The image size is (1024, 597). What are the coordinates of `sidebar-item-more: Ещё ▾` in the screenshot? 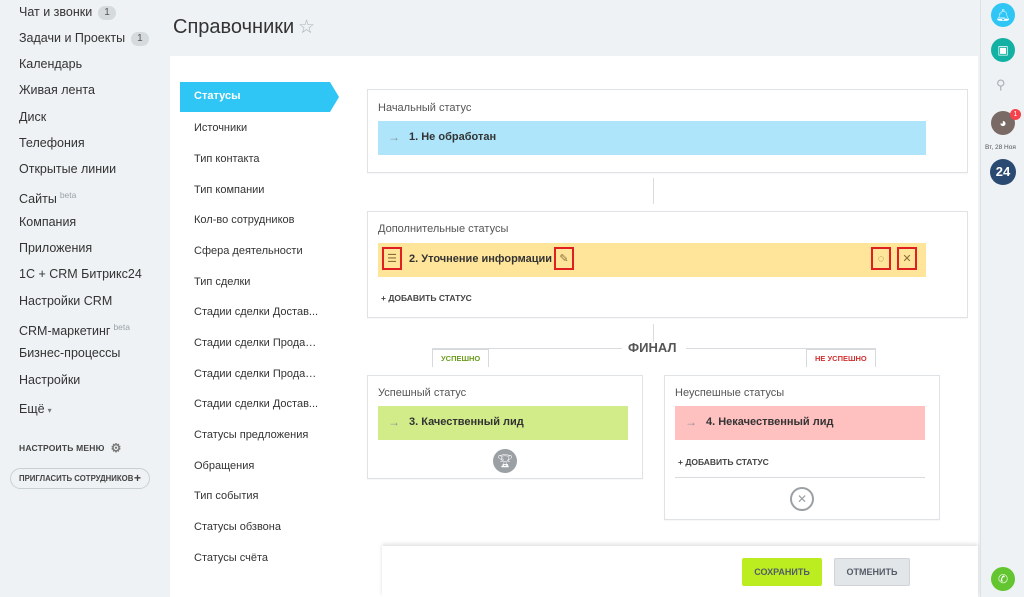 It's located at (35, 409).